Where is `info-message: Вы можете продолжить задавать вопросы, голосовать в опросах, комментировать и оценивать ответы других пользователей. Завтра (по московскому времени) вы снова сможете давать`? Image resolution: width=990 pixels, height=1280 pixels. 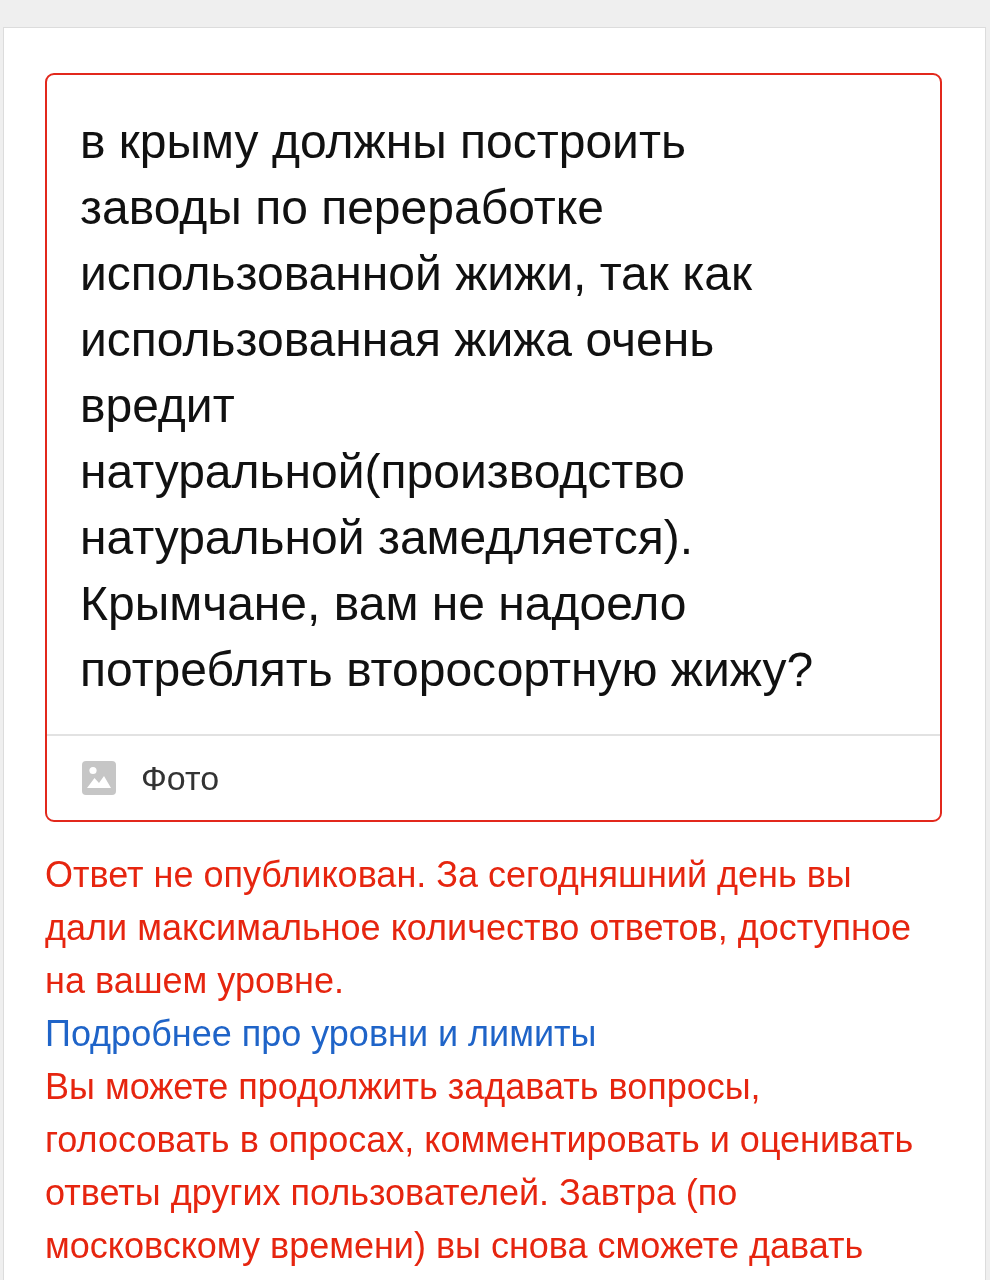 info-message: Вы можете продолжить задавать вопросы, голосовать в опросах, комментировать и оценивать ответы других пользователей. Завтра (по московскому времени) вы снова сможете давать is located at coordinates (480, 1166).